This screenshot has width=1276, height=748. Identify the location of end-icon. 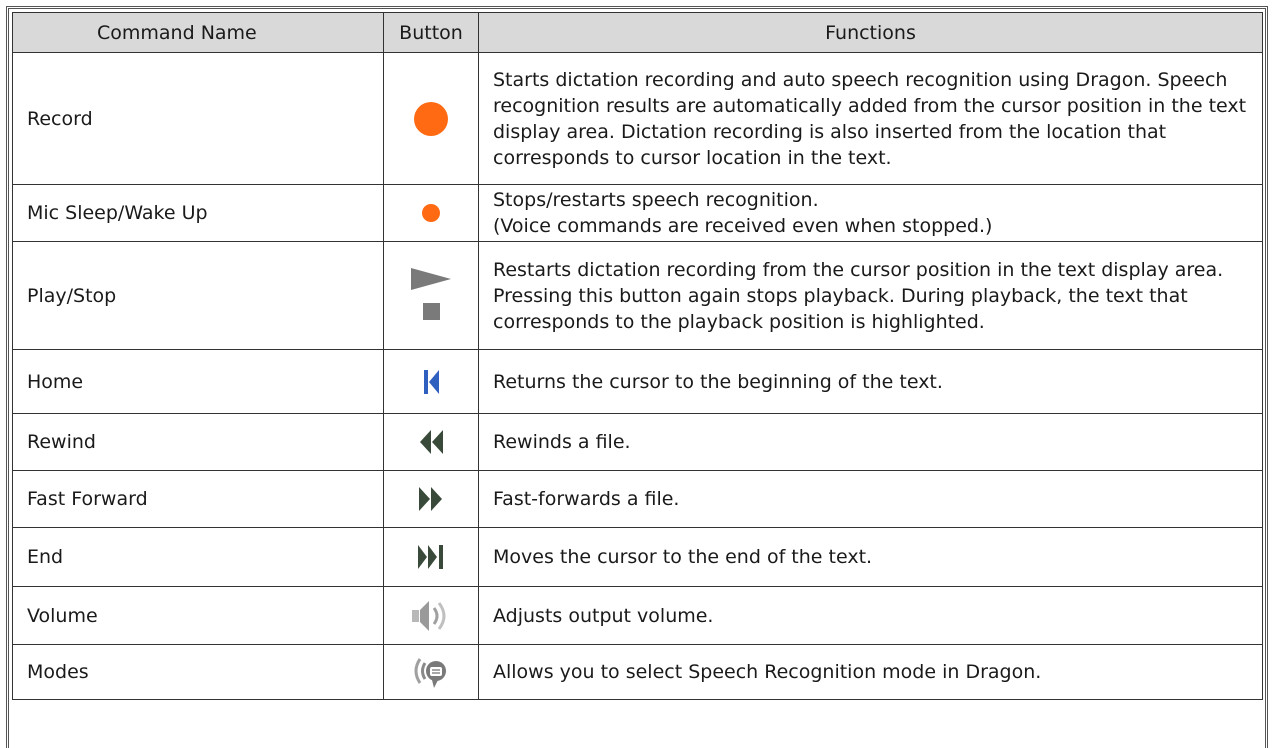
(431, 557).